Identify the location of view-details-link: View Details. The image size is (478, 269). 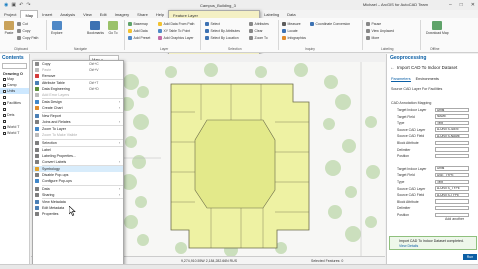
(408, 246).